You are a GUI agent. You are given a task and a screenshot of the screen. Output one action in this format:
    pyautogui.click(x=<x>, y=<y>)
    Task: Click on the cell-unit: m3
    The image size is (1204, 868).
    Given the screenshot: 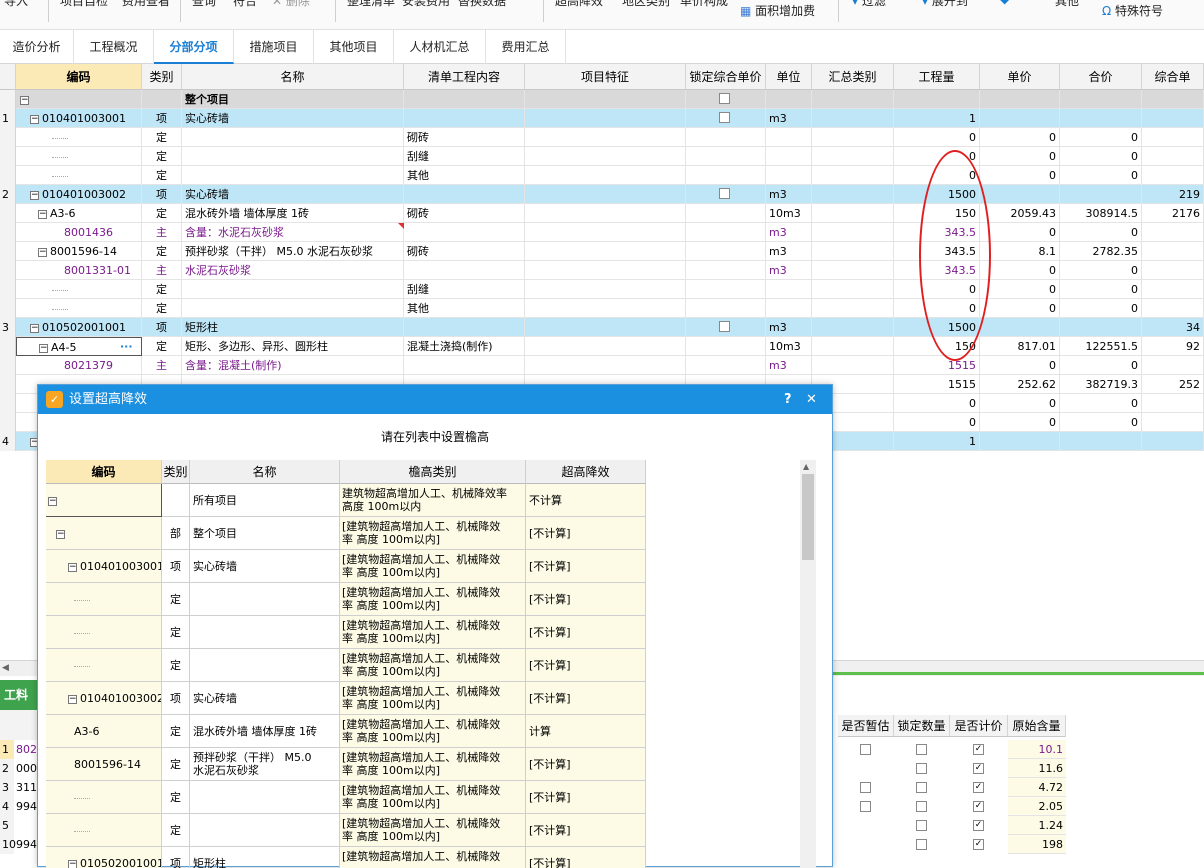 What is the action you would take?
    pyautogui.click(x=789, y=270)
    